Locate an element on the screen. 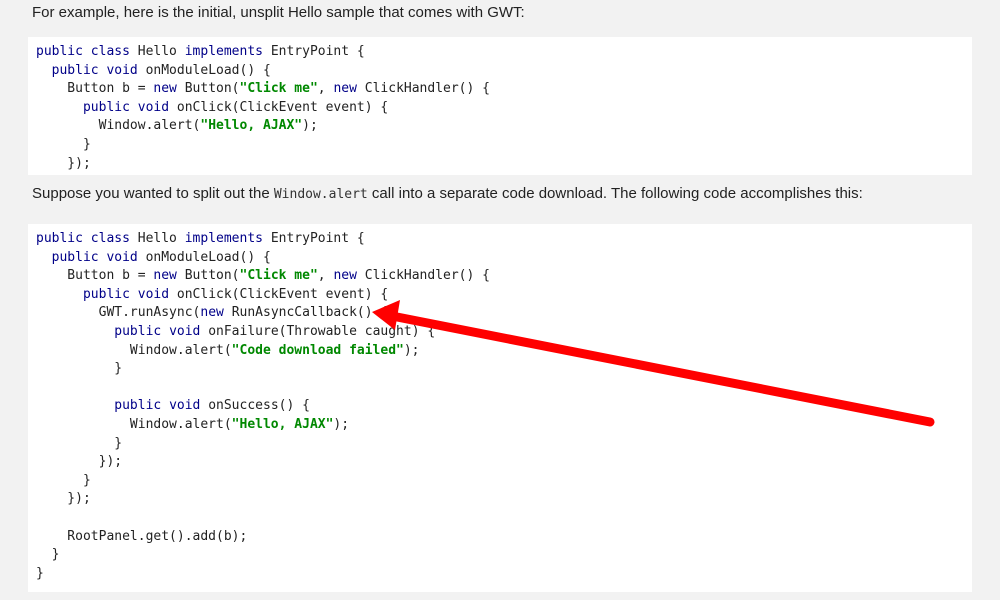 This screenshot has width=1000, height=600. code-line: public void onSuccess() { is located at coordinates (504, 406).